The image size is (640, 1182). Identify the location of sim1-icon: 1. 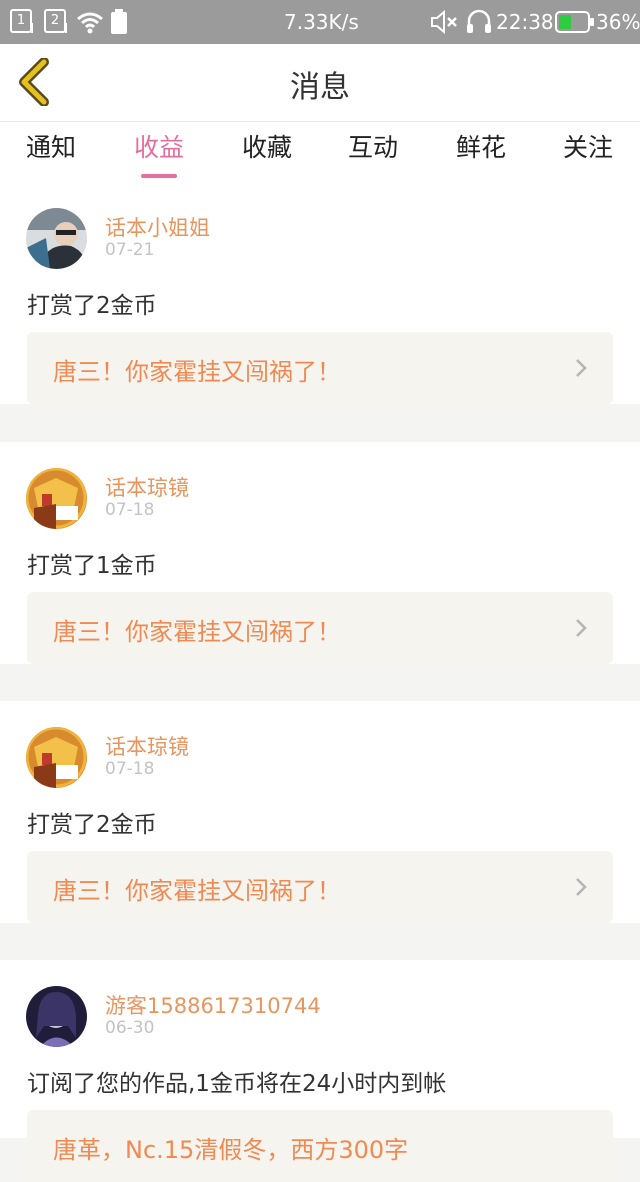
(21, 21).